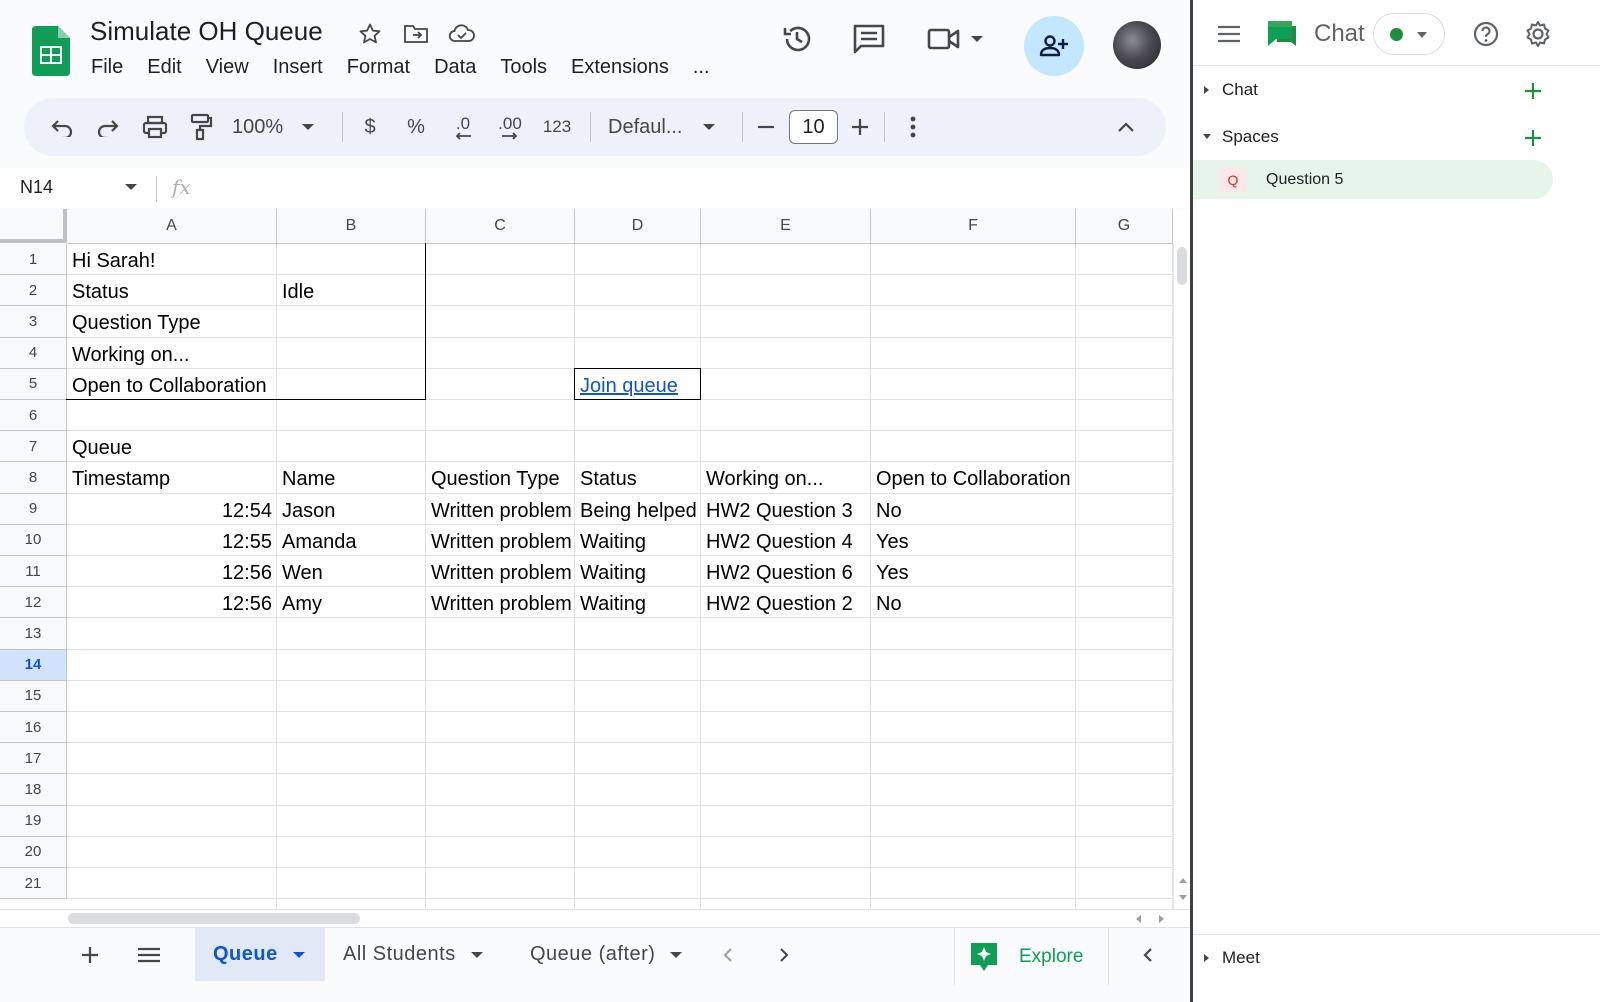  What do you see at coordinates (786, 226) in the screenshot?
I see `column-header: E` at bounding box center [786, 226].